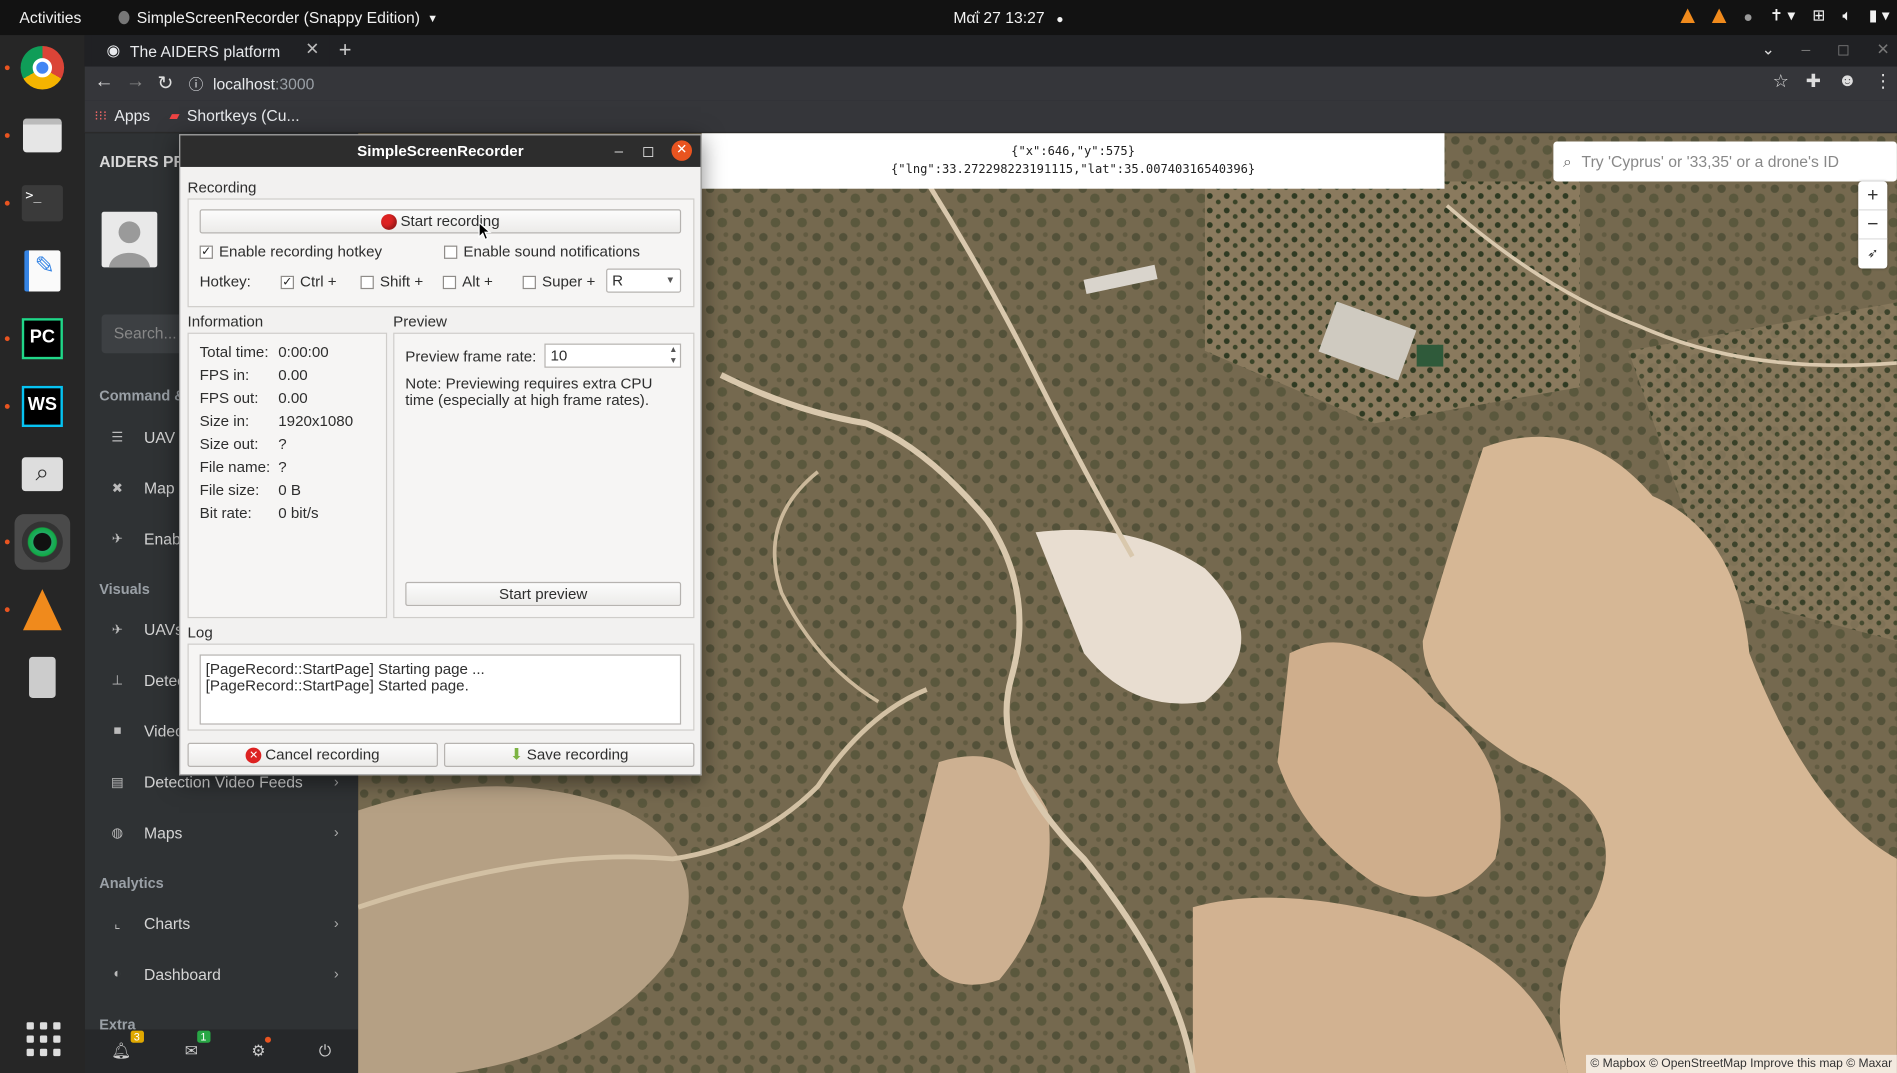  Describe the element at coordinates (43, 339) in the screenshot. I see `pycharm-launcher: PC` at that location.